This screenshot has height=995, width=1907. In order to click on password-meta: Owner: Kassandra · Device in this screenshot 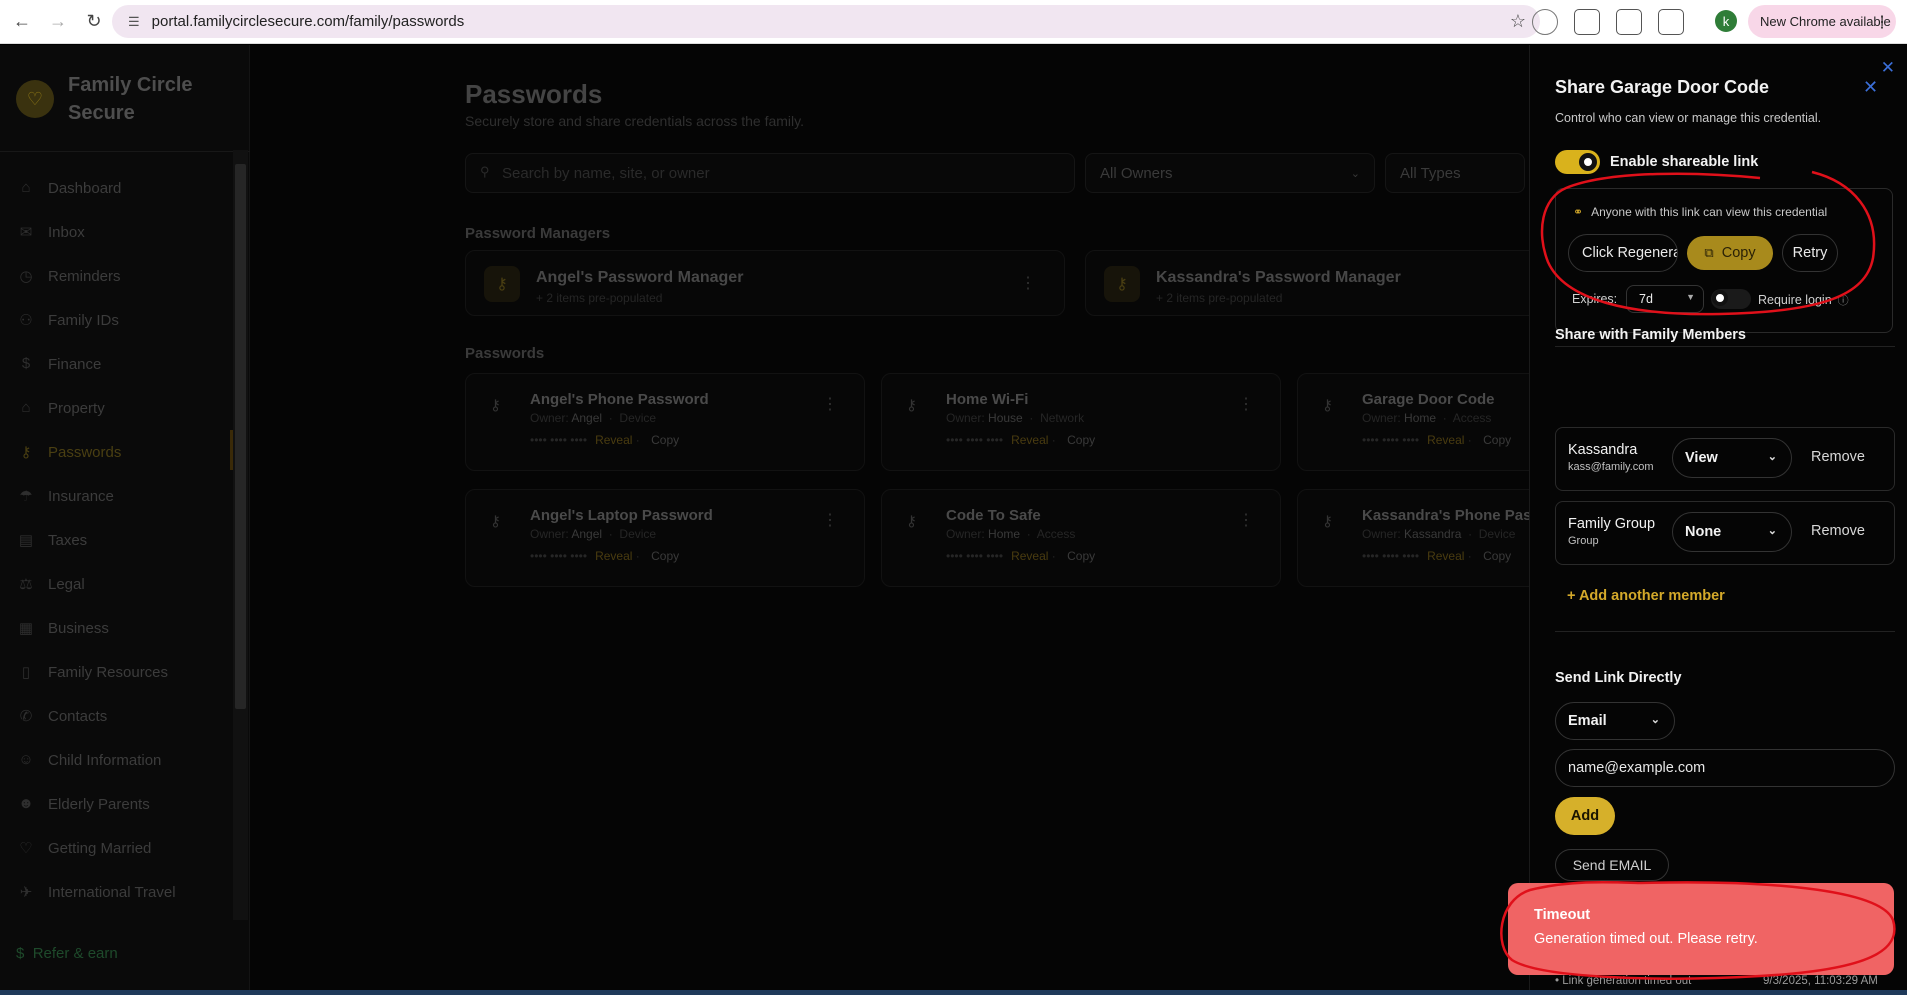, I will do `click(1439, 534)`.